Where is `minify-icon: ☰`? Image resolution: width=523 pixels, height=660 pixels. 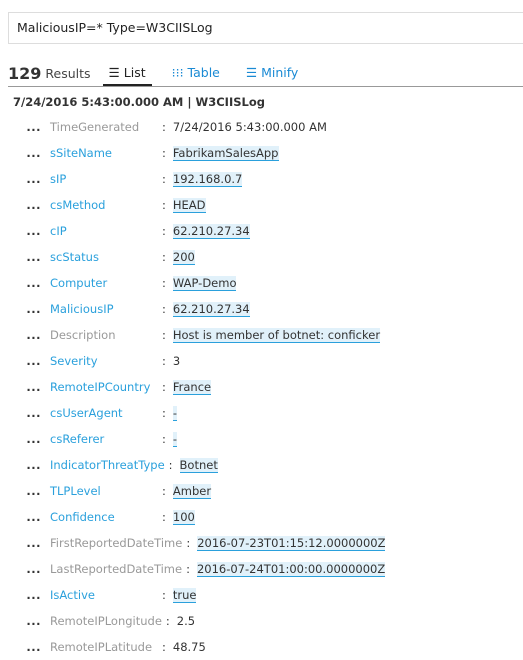
minify-icon: ☰ is located at coordinates (251, 72).